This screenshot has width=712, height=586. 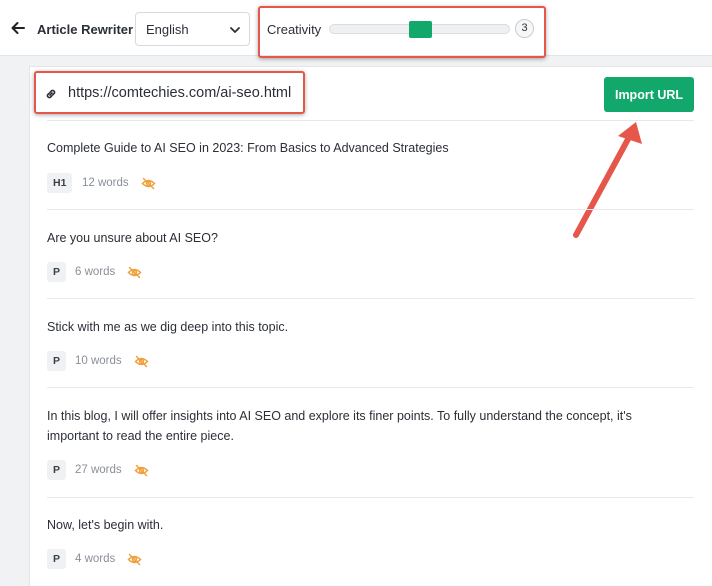 What do you see at coordinates (649, 94) in the screenshot?
I see `import-url-button: Import URL` at bounding box center [649, 94].